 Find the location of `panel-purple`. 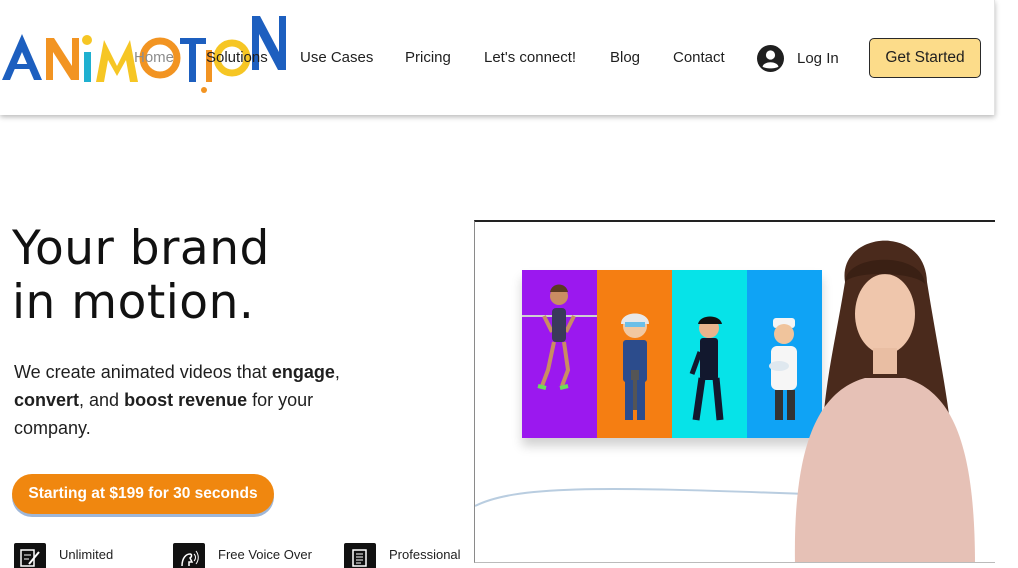

panel-purple is located at coordinates (559, 354).